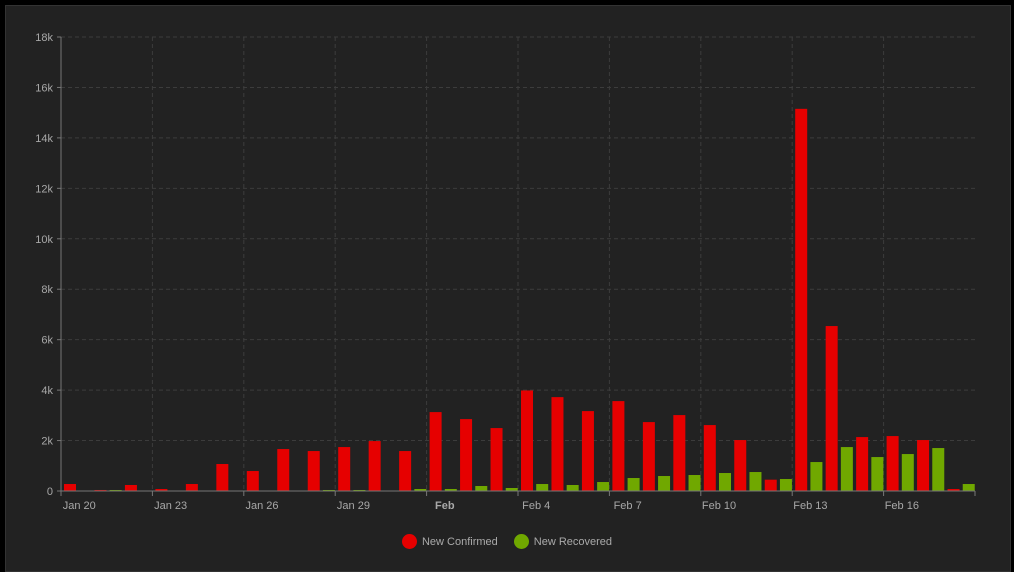  Describe the element at coordinates (44, 88) in the screenshot. I see `y-tick-label: 16k` at that location.